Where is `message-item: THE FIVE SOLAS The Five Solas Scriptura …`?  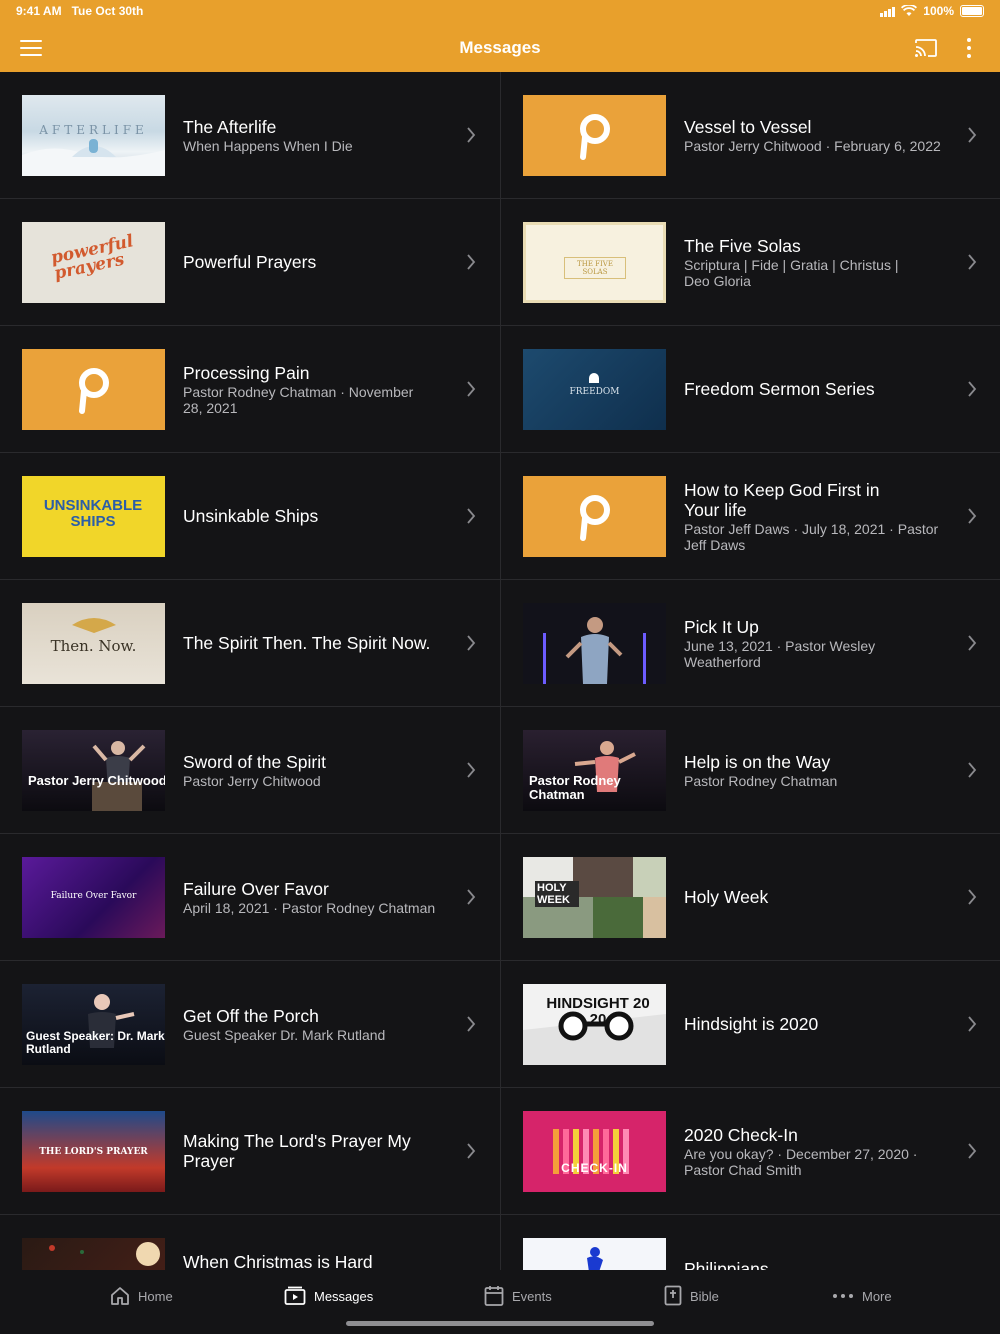 message-item: THE FIVE SOLAS The Five Solas Scriptura … is located at coordinates (750, 262).